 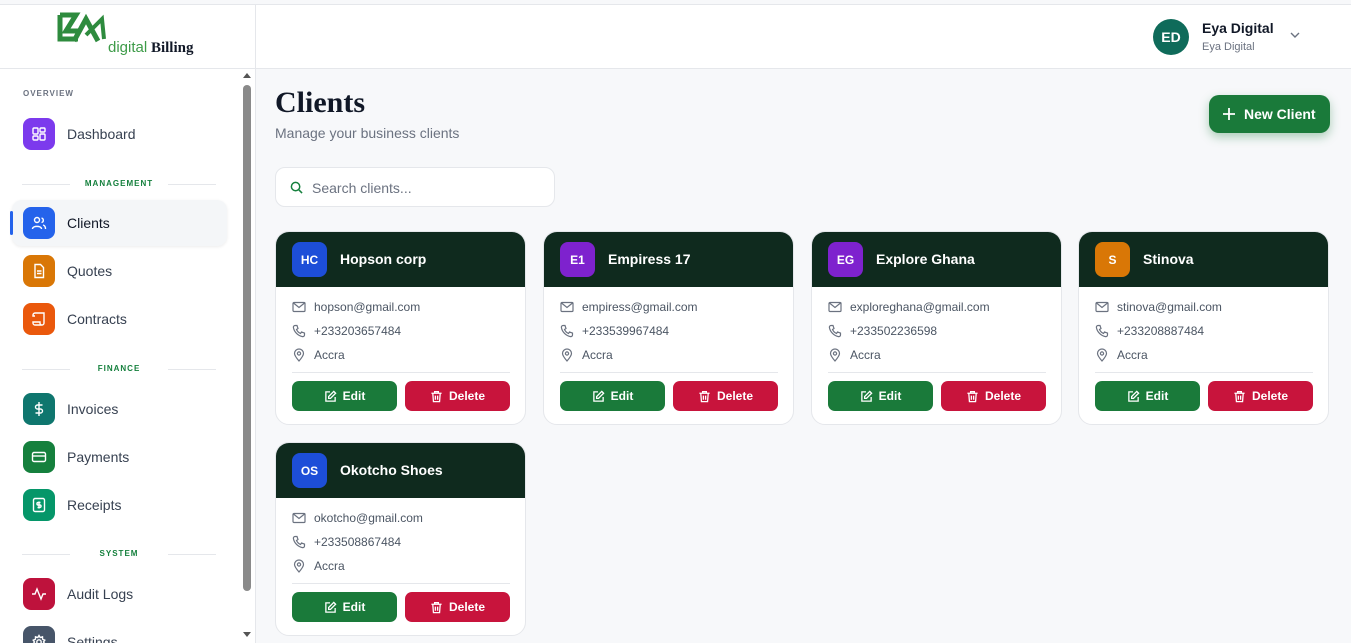 What do you see at coordinates (1229, 114) in the screenshot?
I see `plus-icon` at bounding box center [1229, 114].